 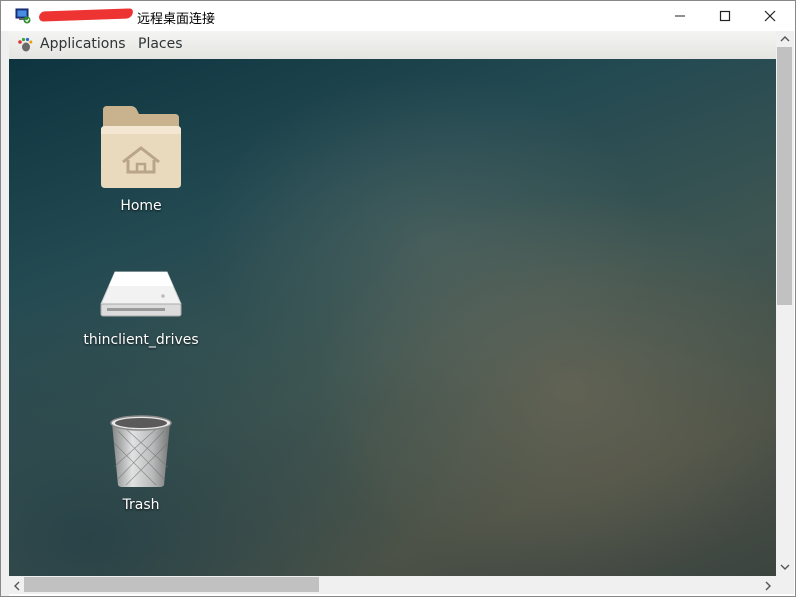 I want to click on places-menu: Places, so click(x=160, y=44).